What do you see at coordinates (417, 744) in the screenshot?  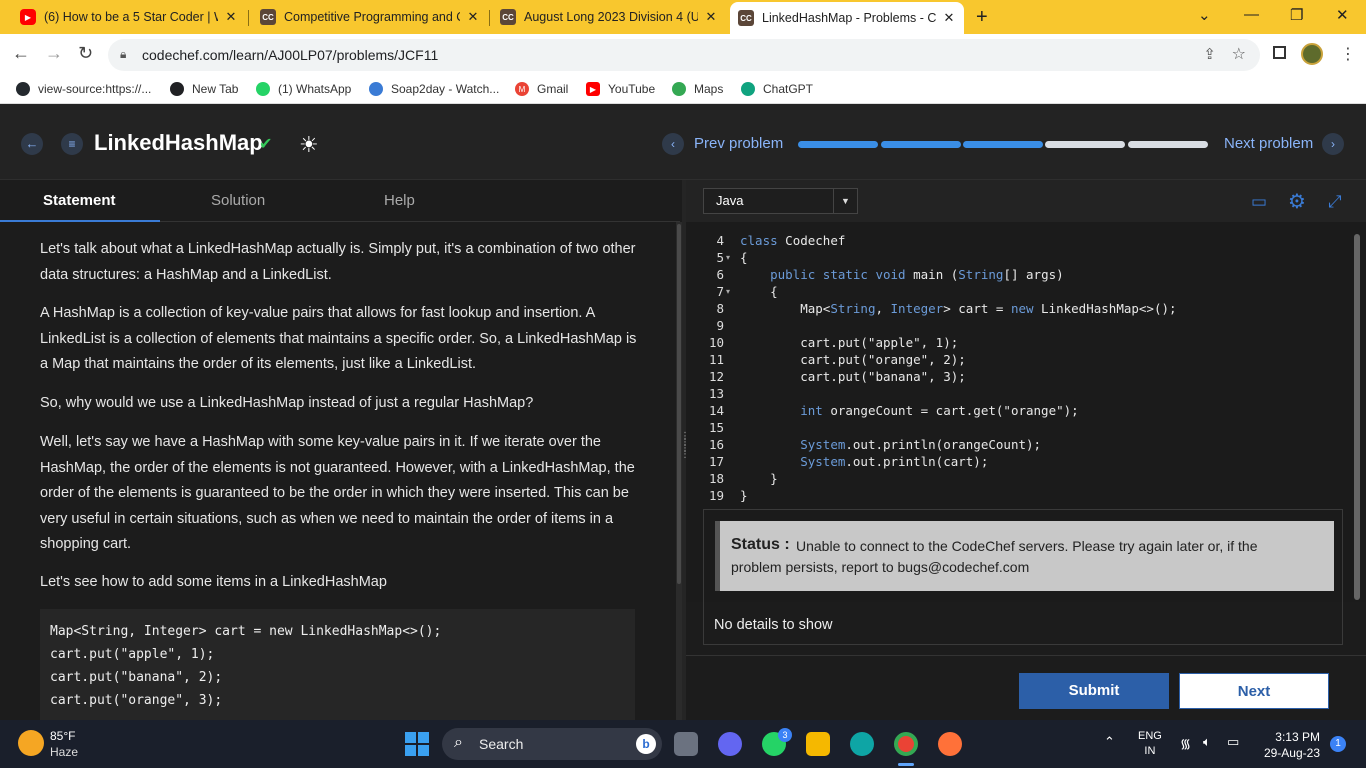 I see `windows-start-icon` at bounding box center [417, 744].